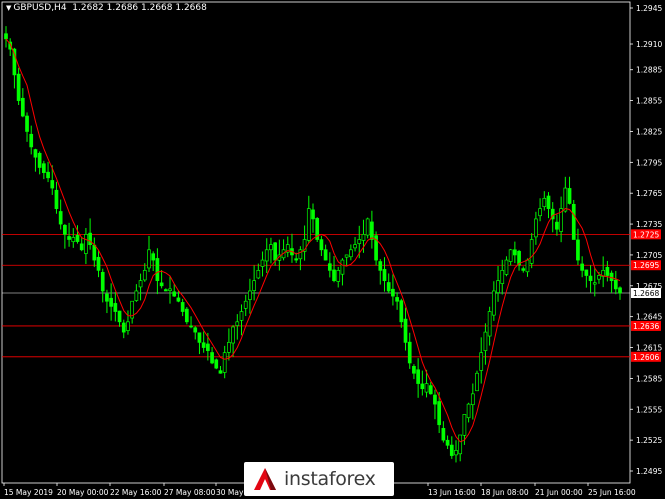 This screenshot has width=665, height=499. I want to click on triangle-down-icon: ▼, so click(9, 8).